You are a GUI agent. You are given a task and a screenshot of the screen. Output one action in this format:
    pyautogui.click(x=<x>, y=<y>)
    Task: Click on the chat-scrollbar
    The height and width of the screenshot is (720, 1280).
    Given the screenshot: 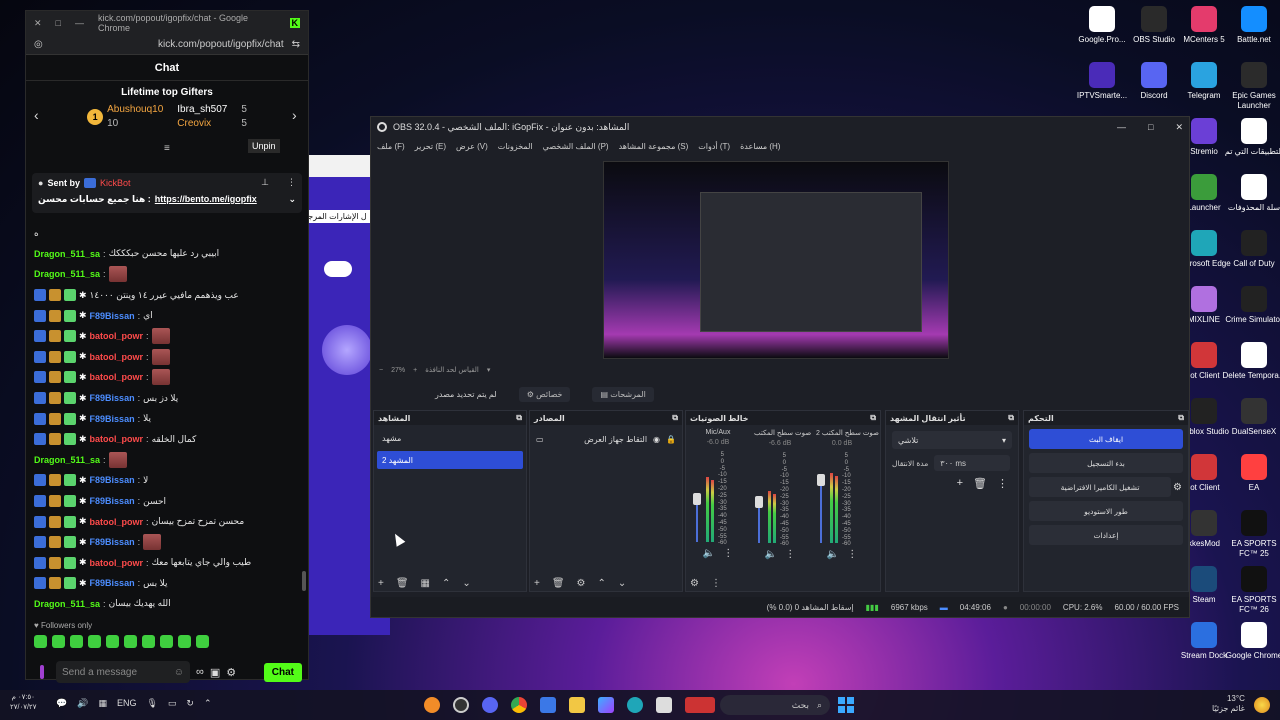 What is the action you would take?
    pyautogui.click(x=304, y=581)
    